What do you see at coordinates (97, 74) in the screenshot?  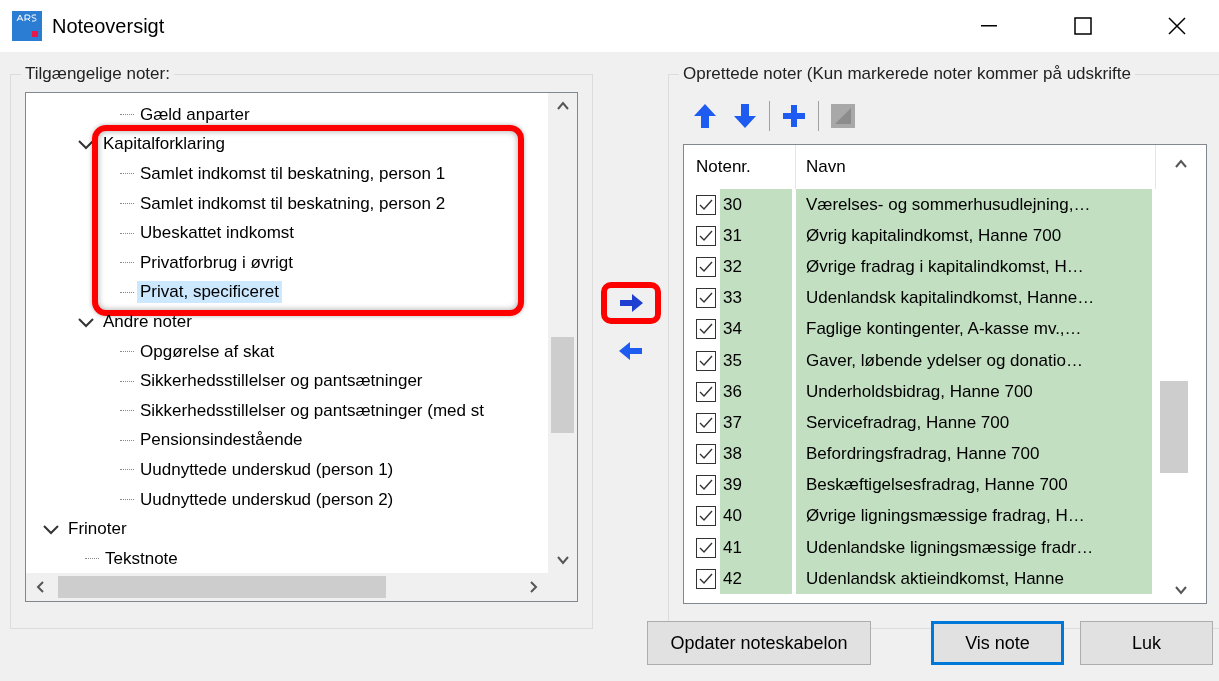 I see `group-title: Tilgængelige noter:` at bounding box center [97, 74].